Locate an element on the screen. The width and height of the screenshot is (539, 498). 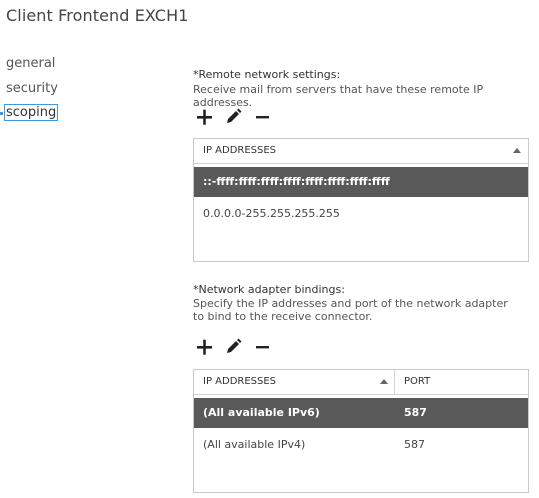
column-header-label: PORT is located at coordinates (417, 381).